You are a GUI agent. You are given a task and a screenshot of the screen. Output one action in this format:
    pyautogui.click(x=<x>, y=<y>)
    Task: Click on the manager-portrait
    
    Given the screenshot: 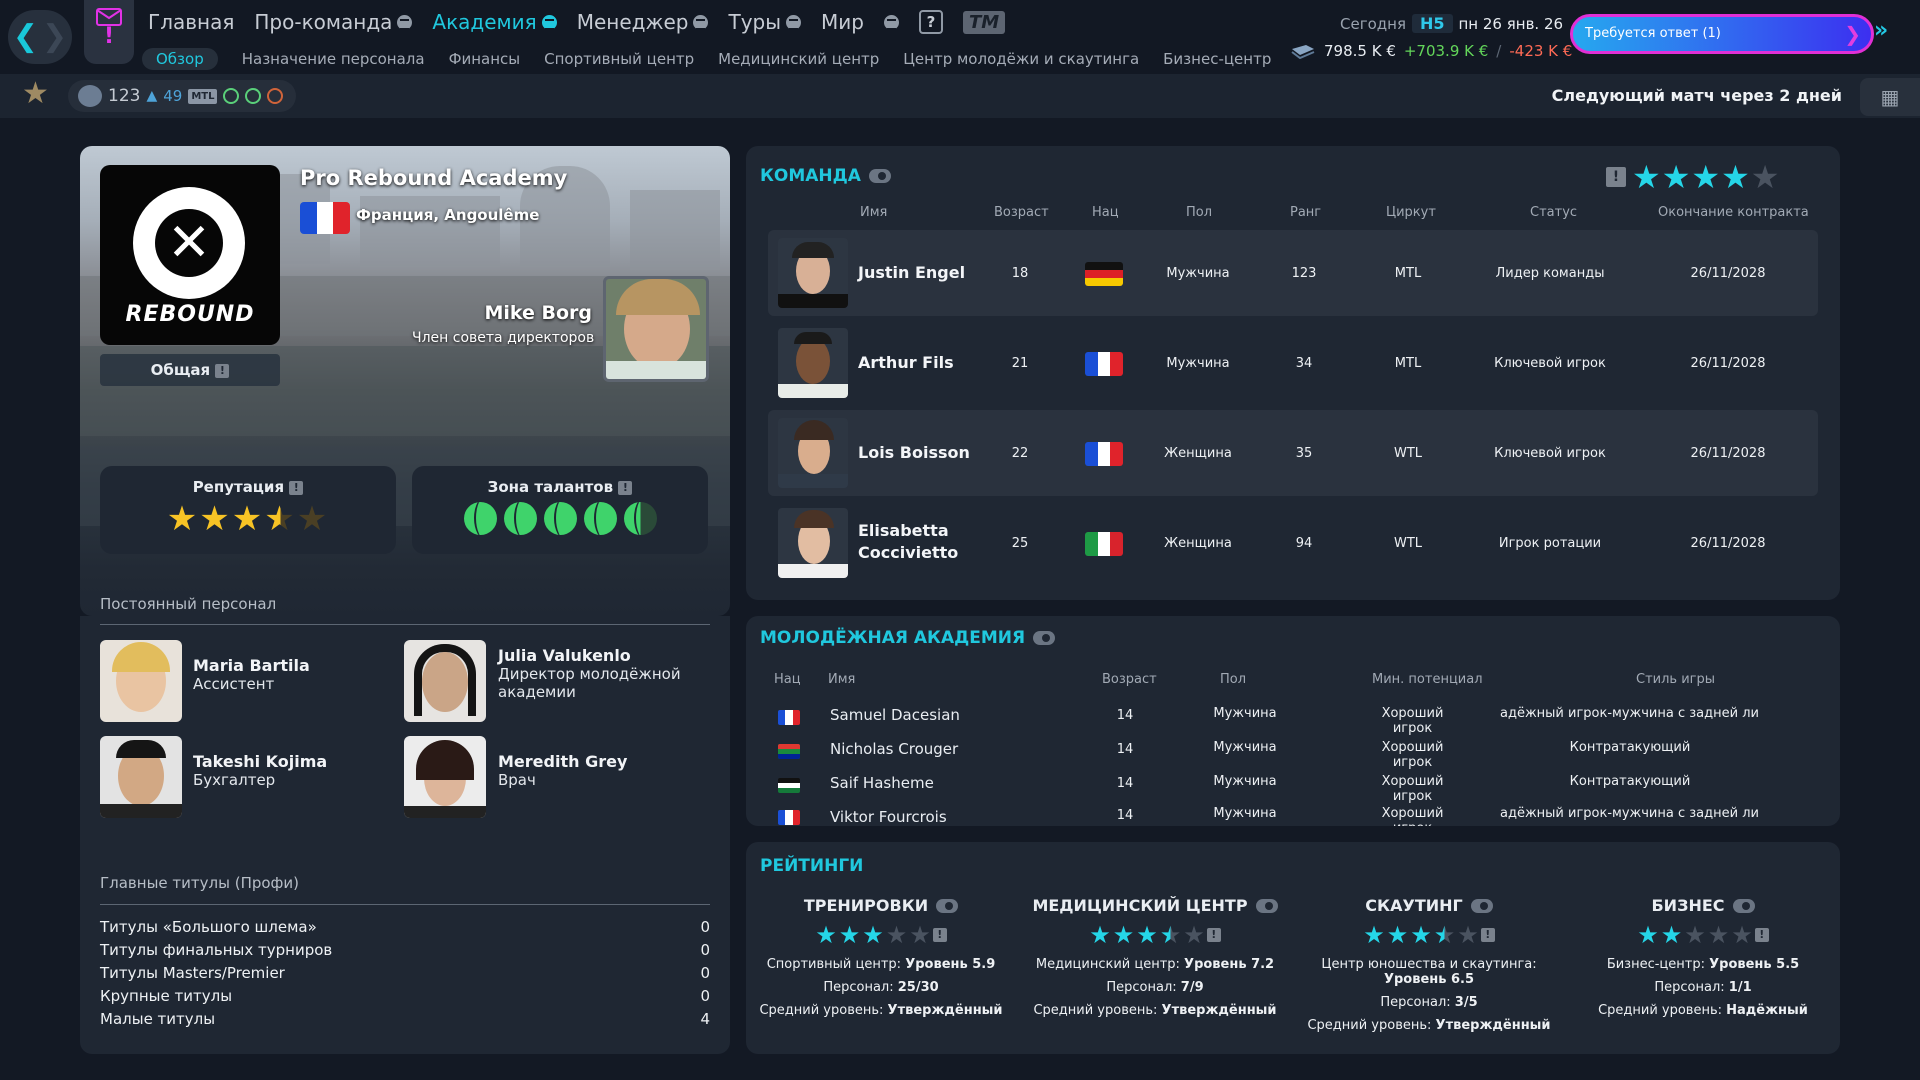 What is the action you would take?
    pyautogui.click(x=656, y=329)
    